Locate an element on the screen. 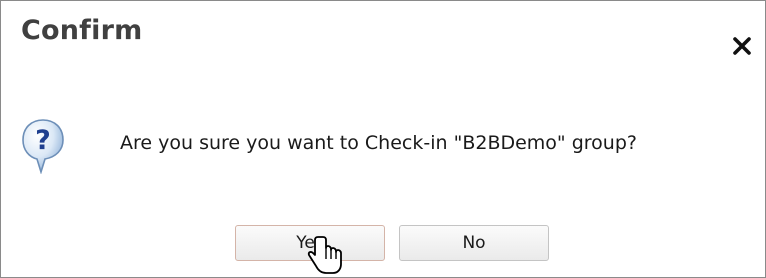 This screenshot has width=766, height=278. close-icon is located at coordinates (742, 46).